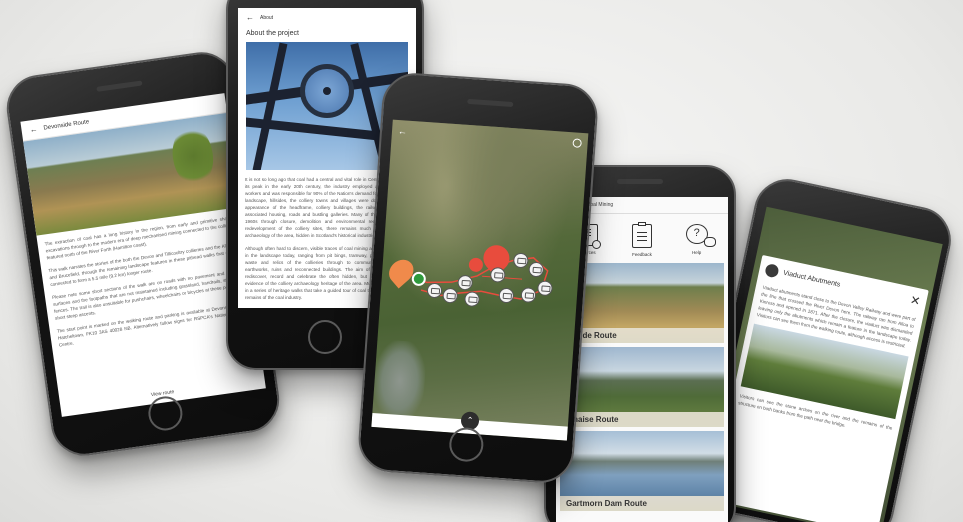 This screenshot has height=522, width=963. I want to click on route-card-muckhart: hmaise Route, so click(642, 387).